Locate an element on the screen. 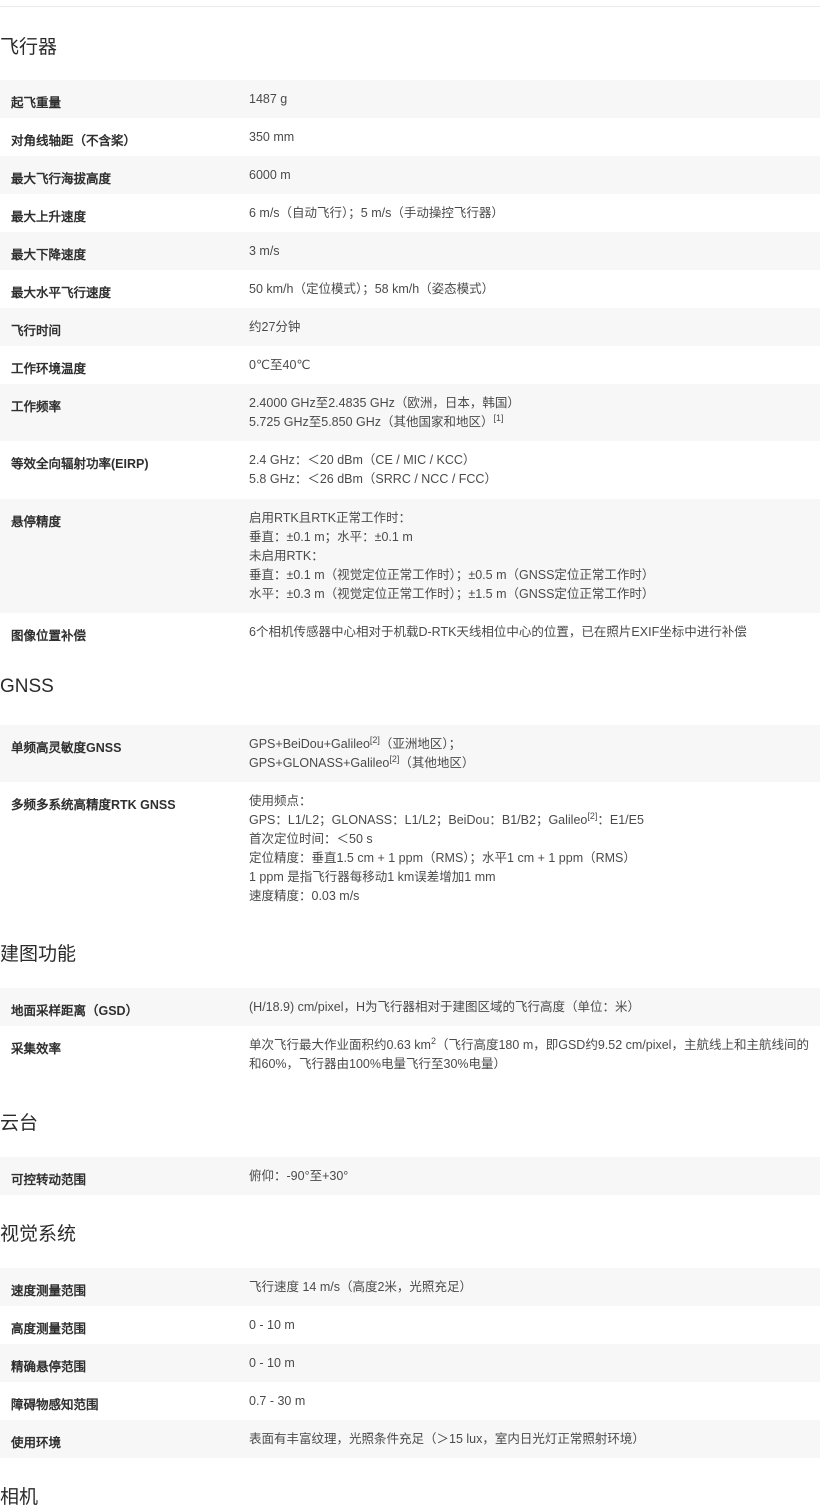 The width and height of the screenshot is (820, 1509). spec-value-line: 0℃至40℃ is located at coordinates (279, 365).